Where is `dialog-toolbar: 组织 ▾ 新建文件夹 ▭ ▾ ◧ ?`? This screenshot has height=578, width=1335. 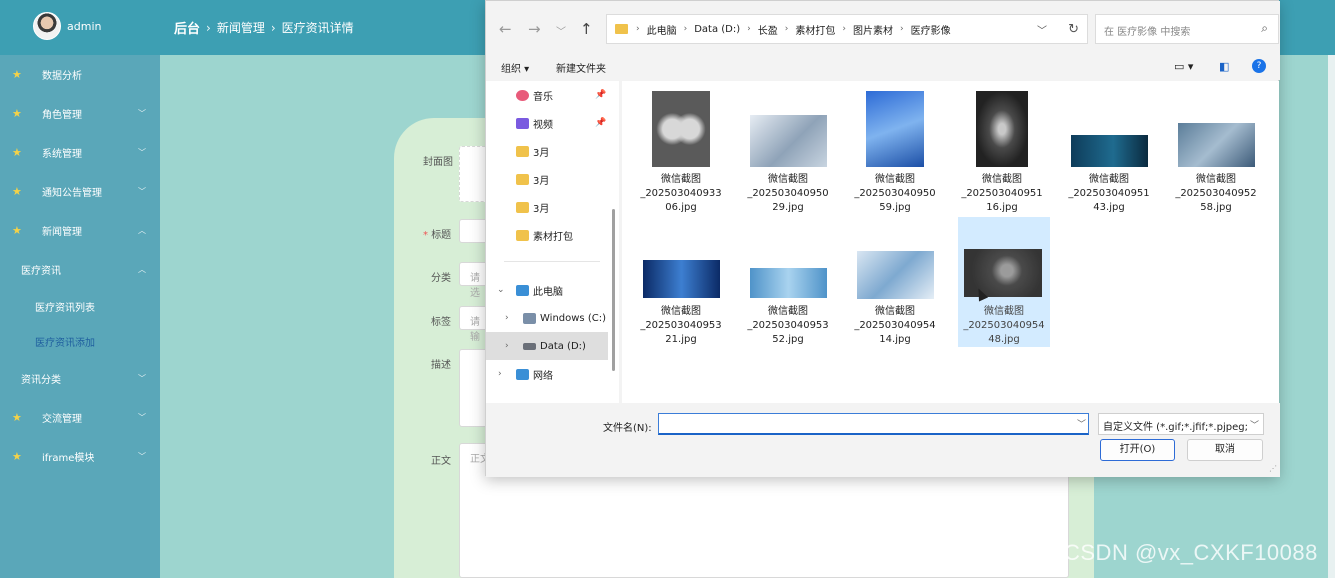 dialog-toolbar: 组织 ▾ 新建文件夹 ▭ ▾ ◧ ? is located at coordinates (883, 68).